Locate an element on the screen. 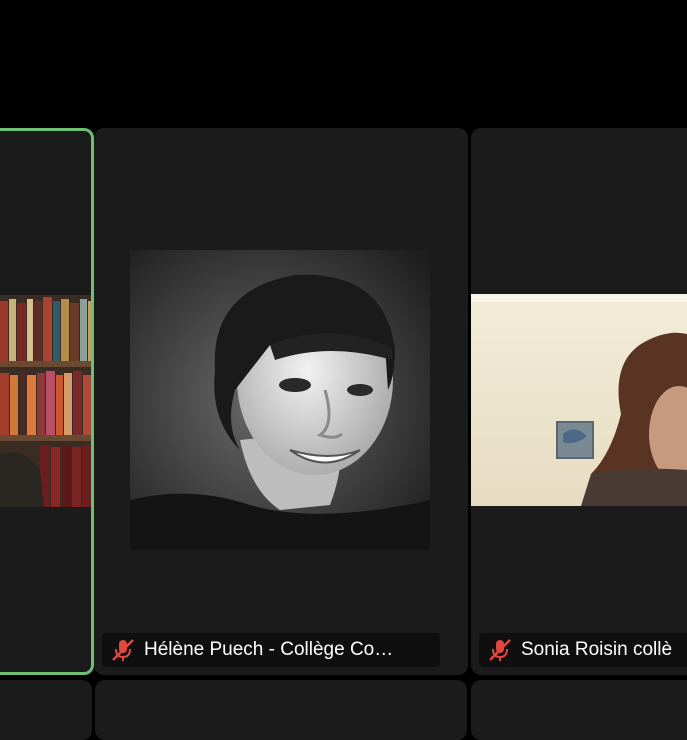 Image resolution: width=687 pixels, height=740 pixels. participant-3-name-tag: Sonia Roisin collè is located at coordinates (583, 650).